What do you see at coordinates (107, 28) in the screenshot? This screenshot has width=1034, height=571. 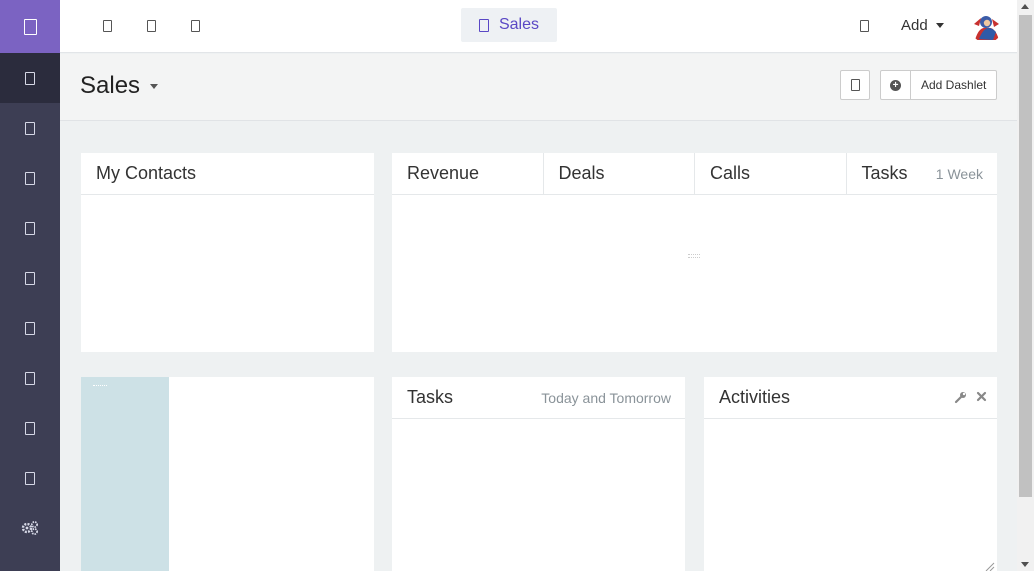 I see `search-icon` at bounding box center [107, 28].